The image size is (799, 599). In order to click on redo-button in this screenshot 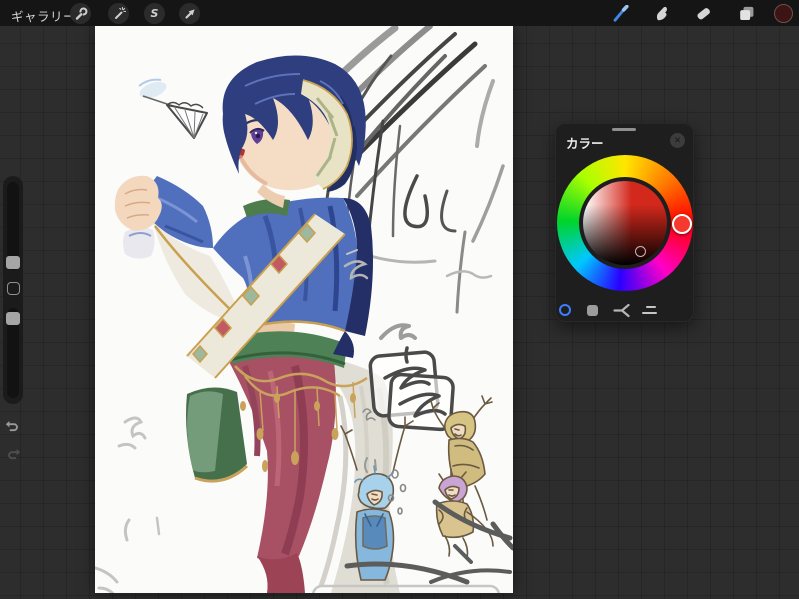, I will do `click(14, 454)`.